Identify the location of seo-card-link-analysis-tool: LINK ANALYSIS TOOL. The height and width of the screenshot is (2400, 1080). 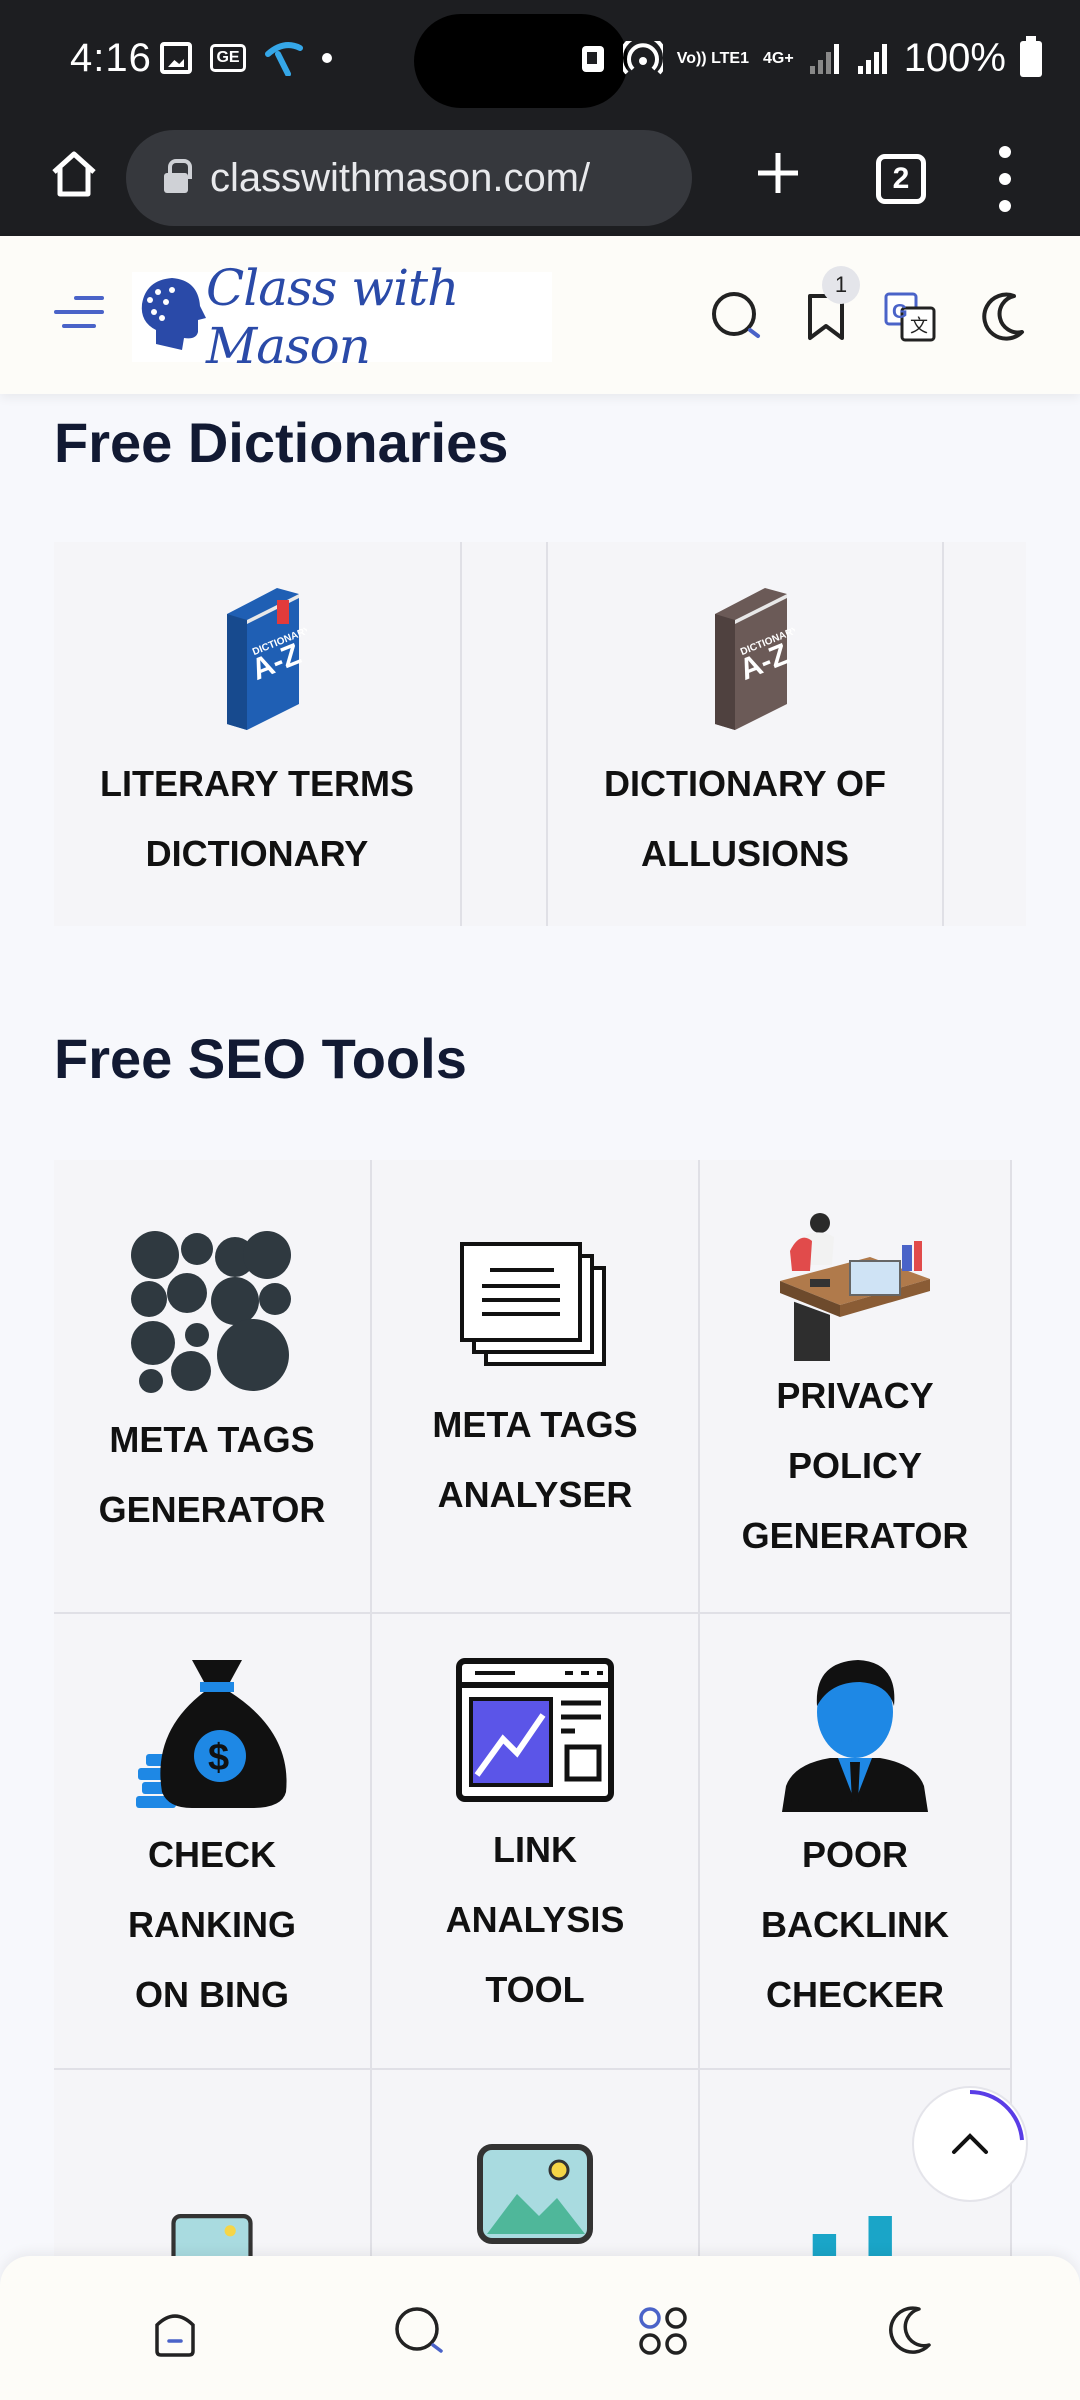
(536, 1842).